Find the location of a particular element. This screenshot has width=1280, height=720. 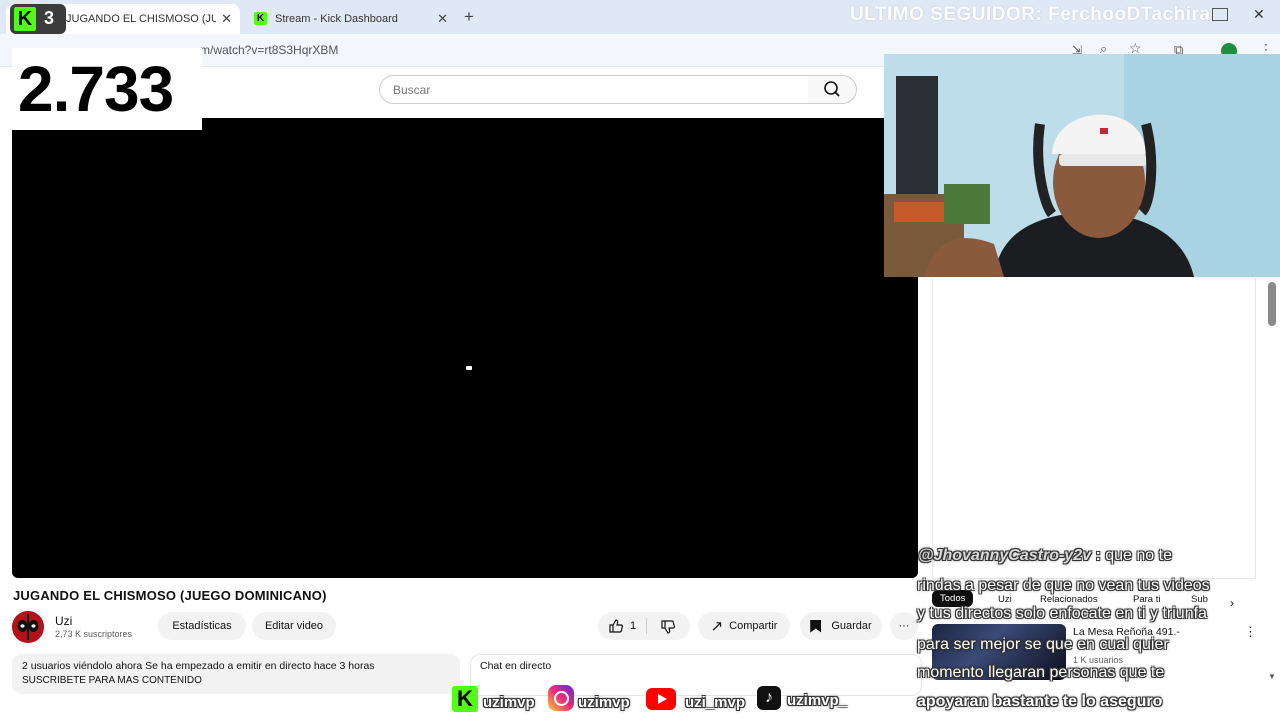

new-tab-button: + is located at coordinates (469, 17).